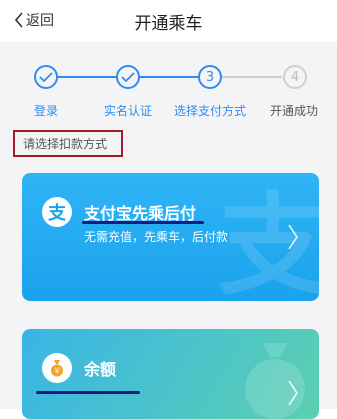 Image resolution: width=337 pixels, height=419 pixels. I want to click on payment-method-hint: 请选择扣款方式, so click(68, 143).